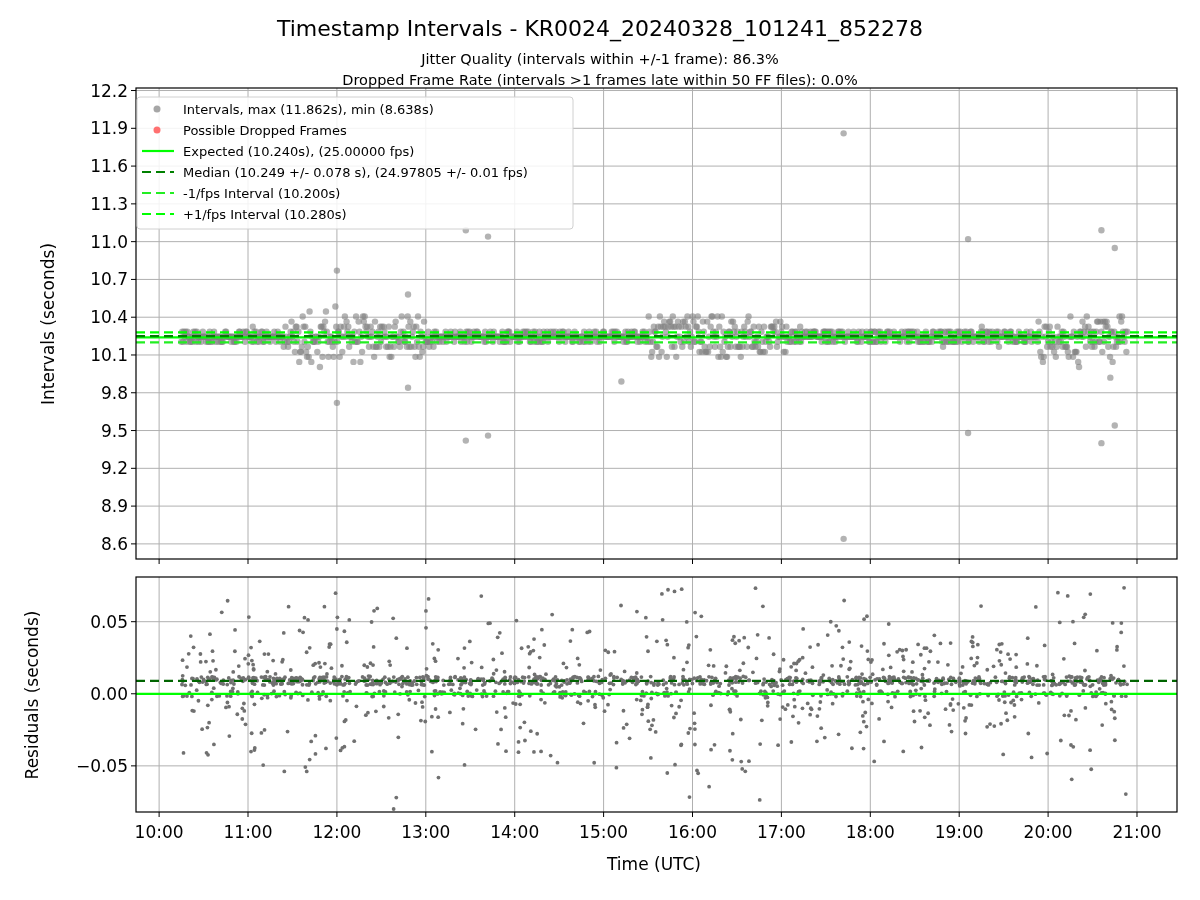 The image size is (1200, 900). What do you see at coordinates (109, 90) in the screenshot?
I see `tick-label: 12.2` at bounding box center [109, 90].